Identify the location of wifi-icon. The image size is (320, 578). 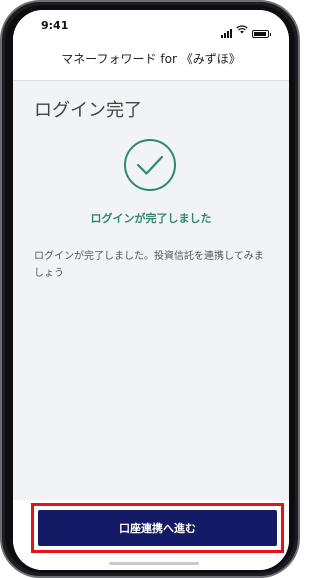
(242, 28).